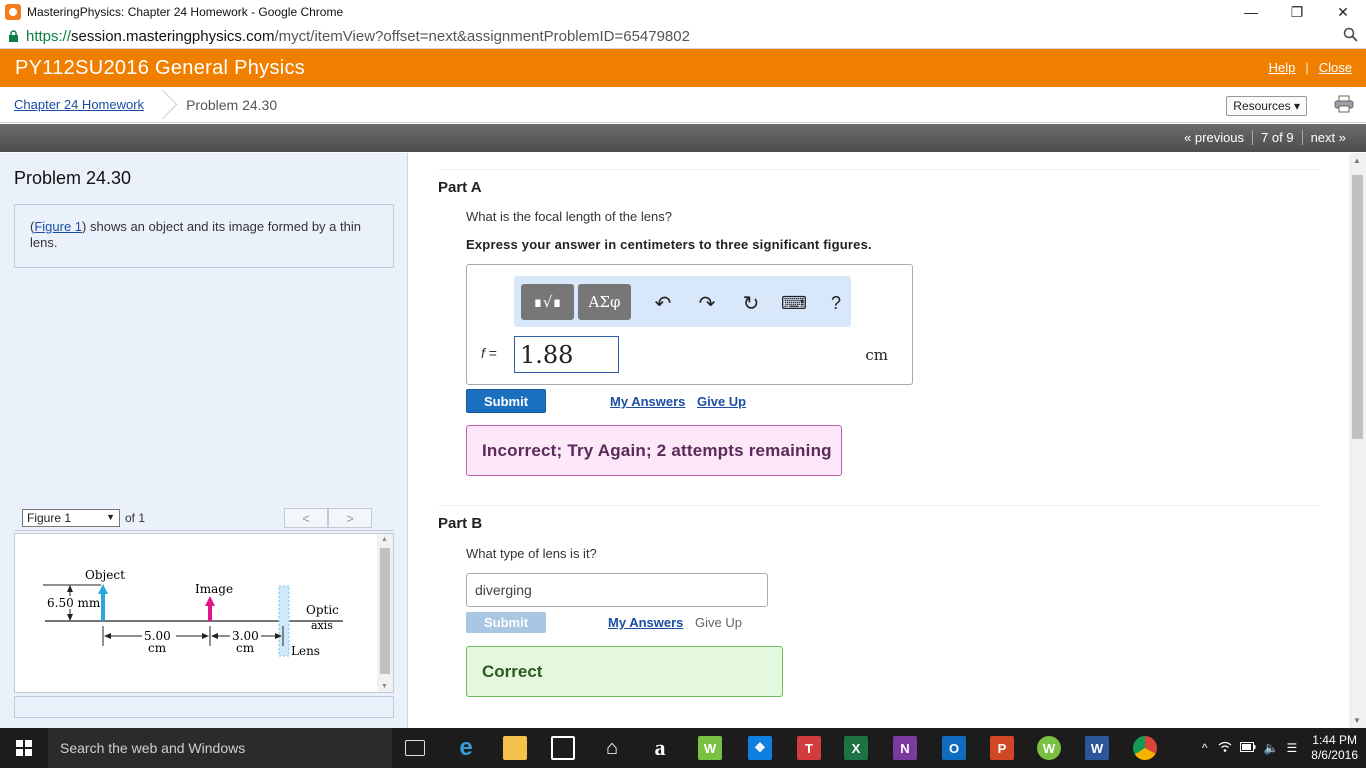  Describe the element at coordinates (879, 169) in the screenshot. I see `part-a-rule` at that location.